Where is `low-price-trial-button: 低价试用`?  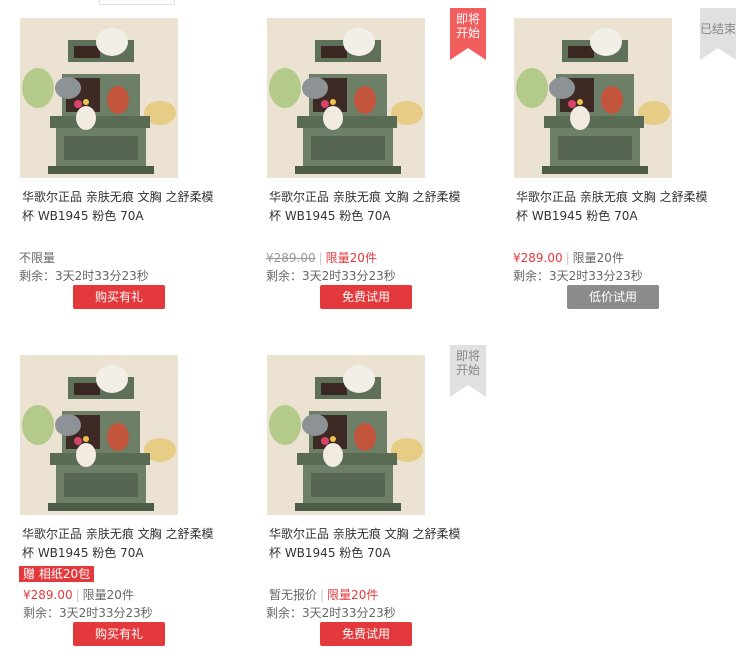 low-price-trial-button: 低价试用 is located at coordinates (613, 297).